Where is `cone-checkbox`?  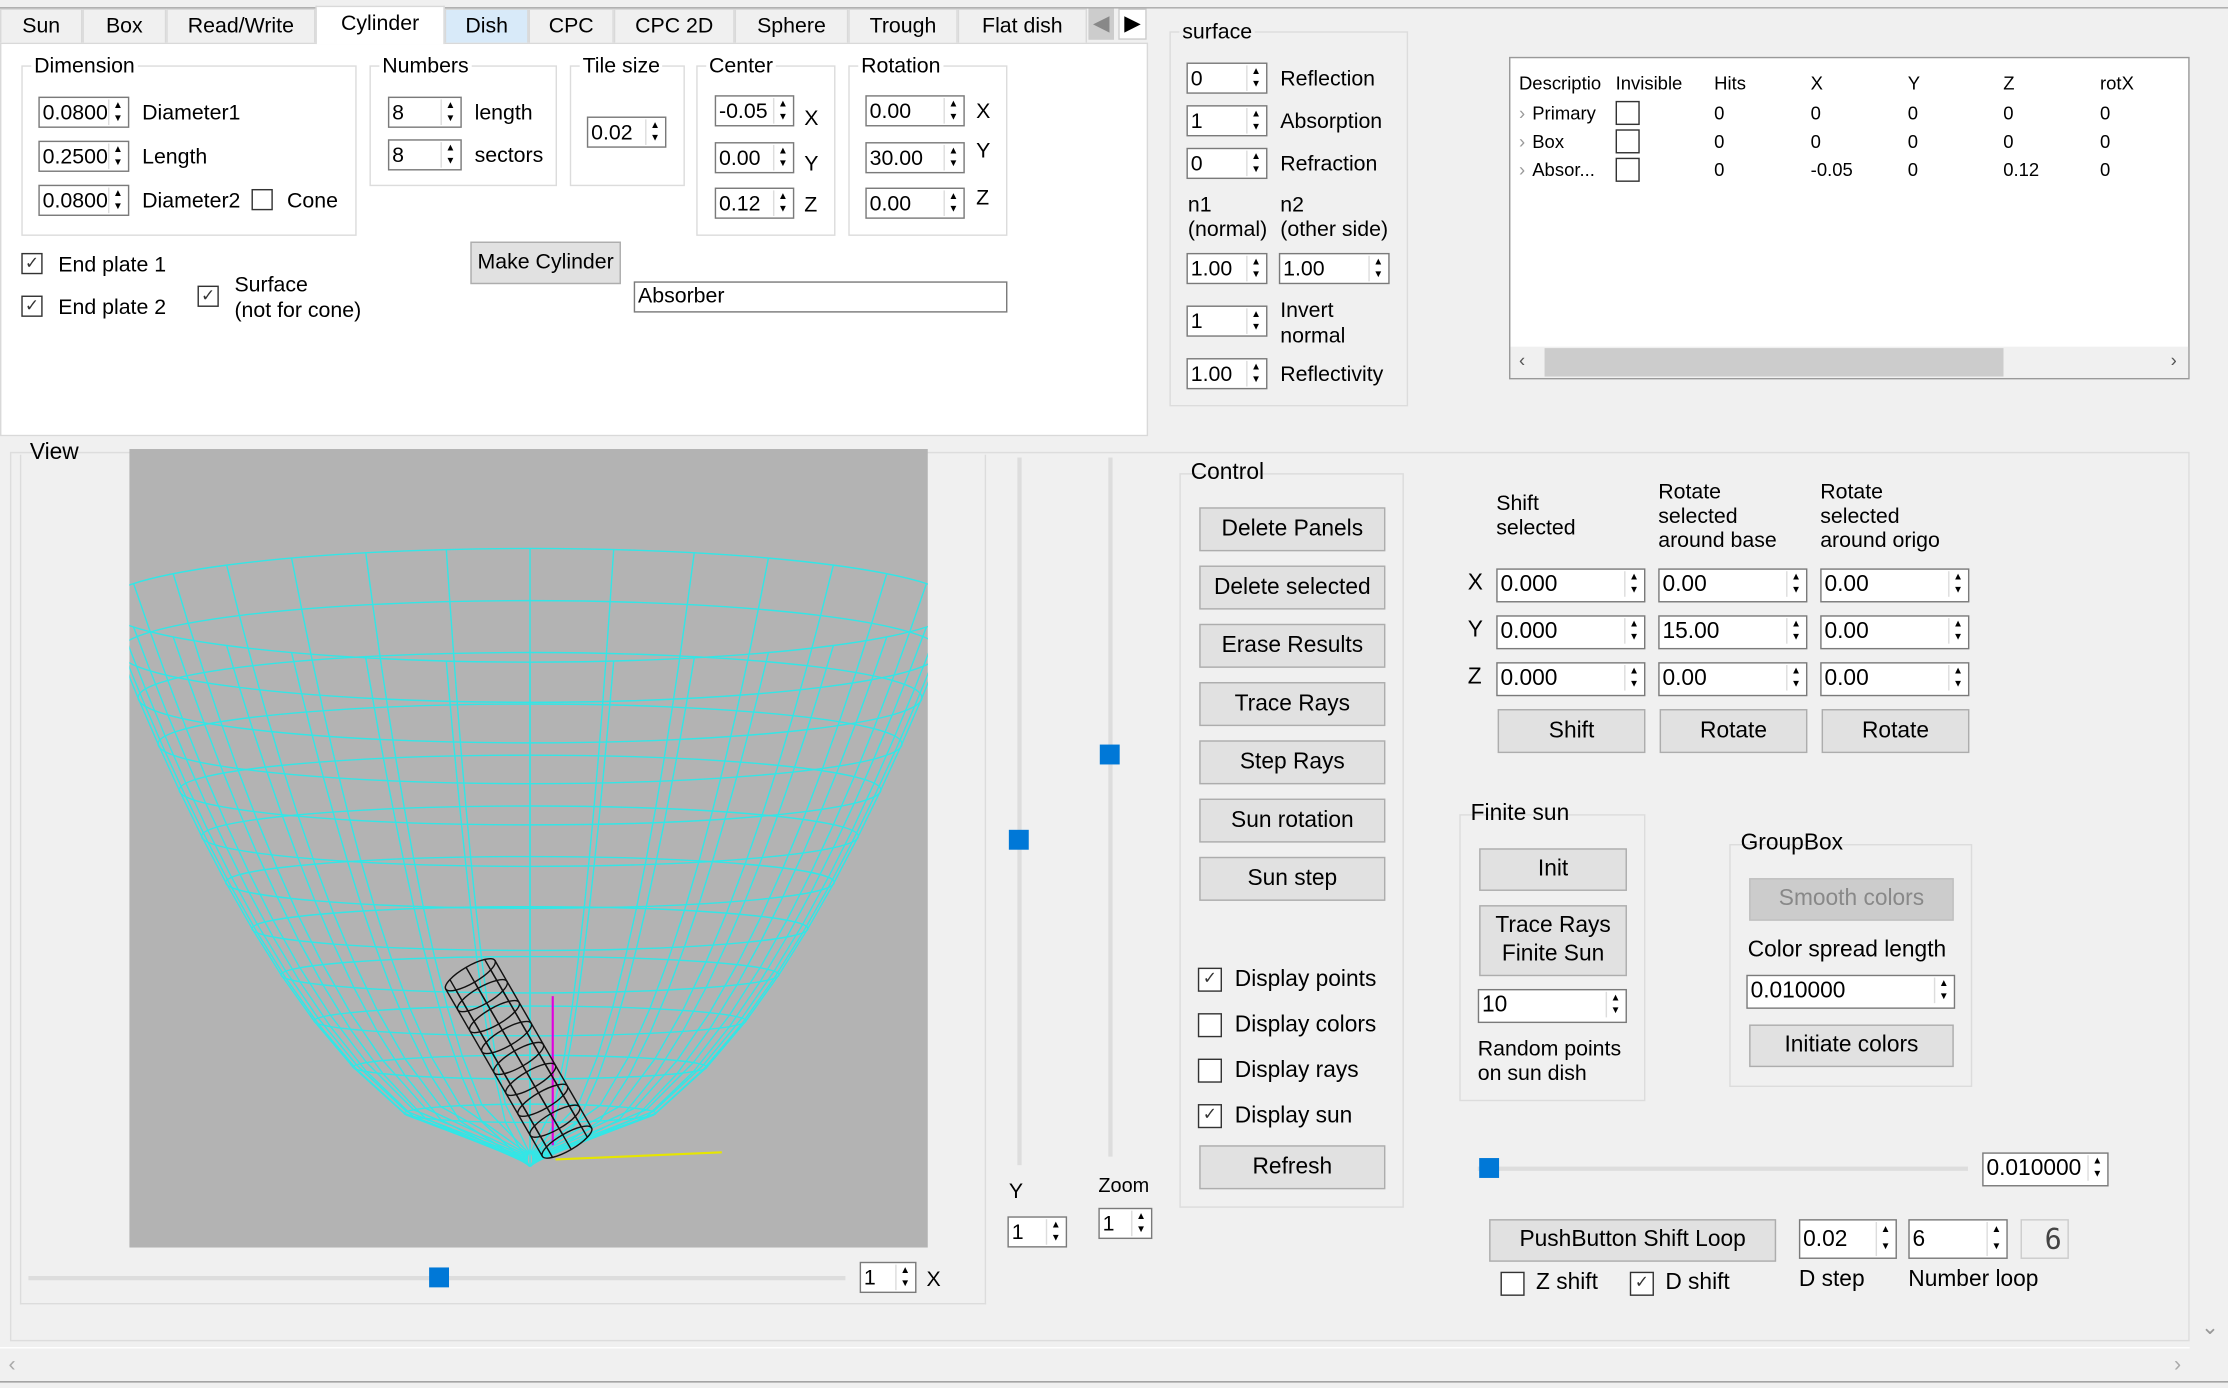 cone-checkbox is located at coordinates (262, 199).